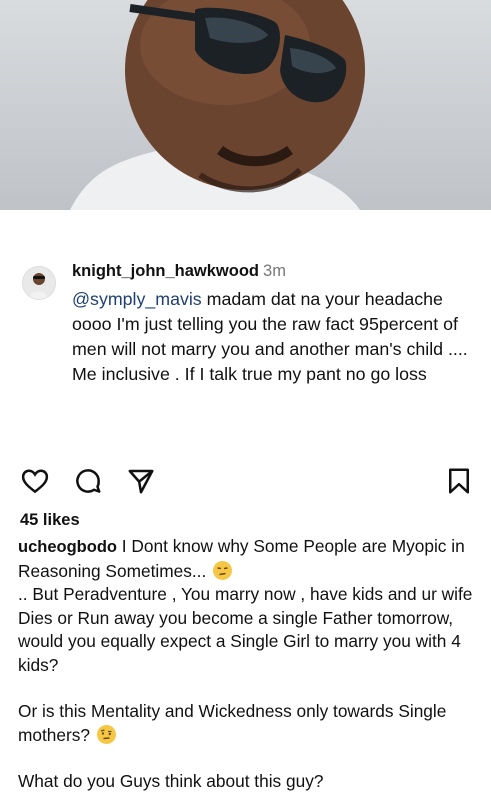 Image resolution: width=491 pixels, height=800 pixels. I want to click on bookmark-icon, so click(459, 481).